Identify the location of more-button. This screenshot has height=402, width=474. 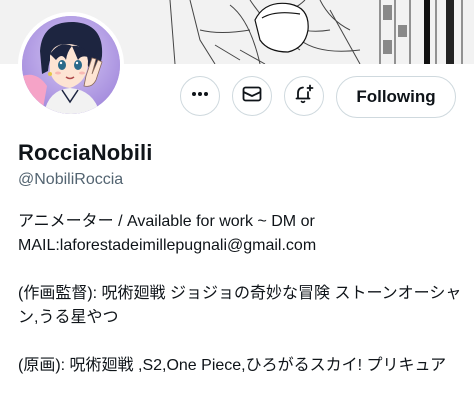
(200, 96).